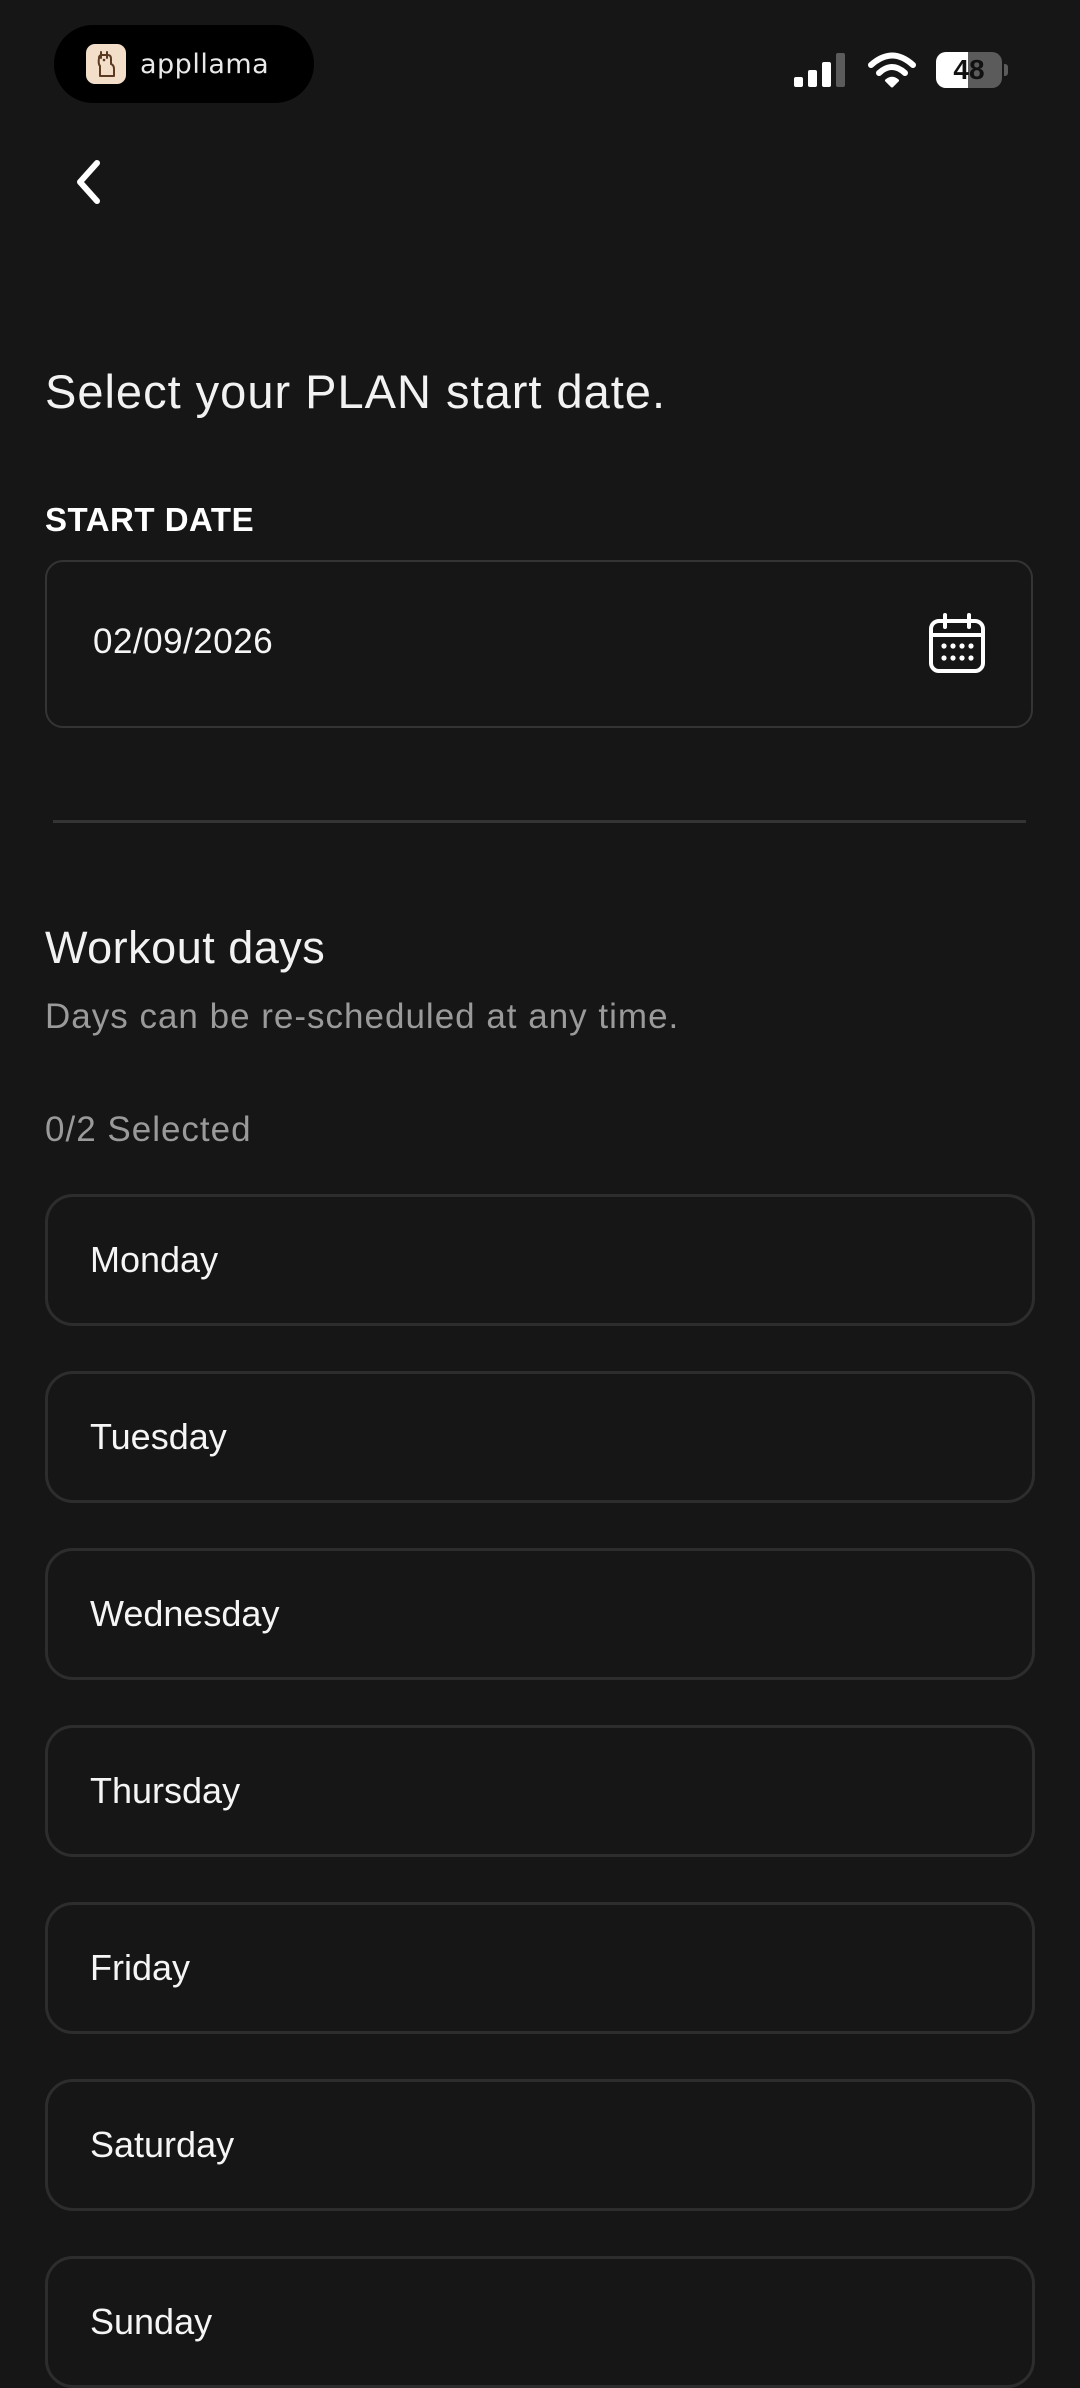 This screenshot has width=1080, height=2388. Describe the element at coordinates (540, 65) in the screenshot. I see `status-bar: appllama 48` at that location.